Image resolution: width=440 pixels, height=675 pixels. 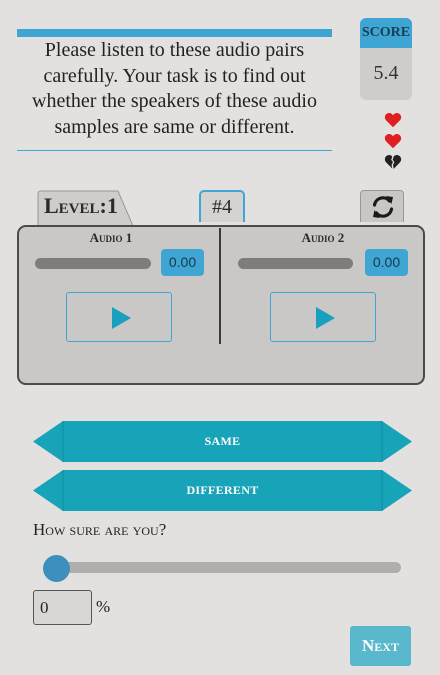 I want to click on audio-2-time: 0.00, so click(x=386, y=262).